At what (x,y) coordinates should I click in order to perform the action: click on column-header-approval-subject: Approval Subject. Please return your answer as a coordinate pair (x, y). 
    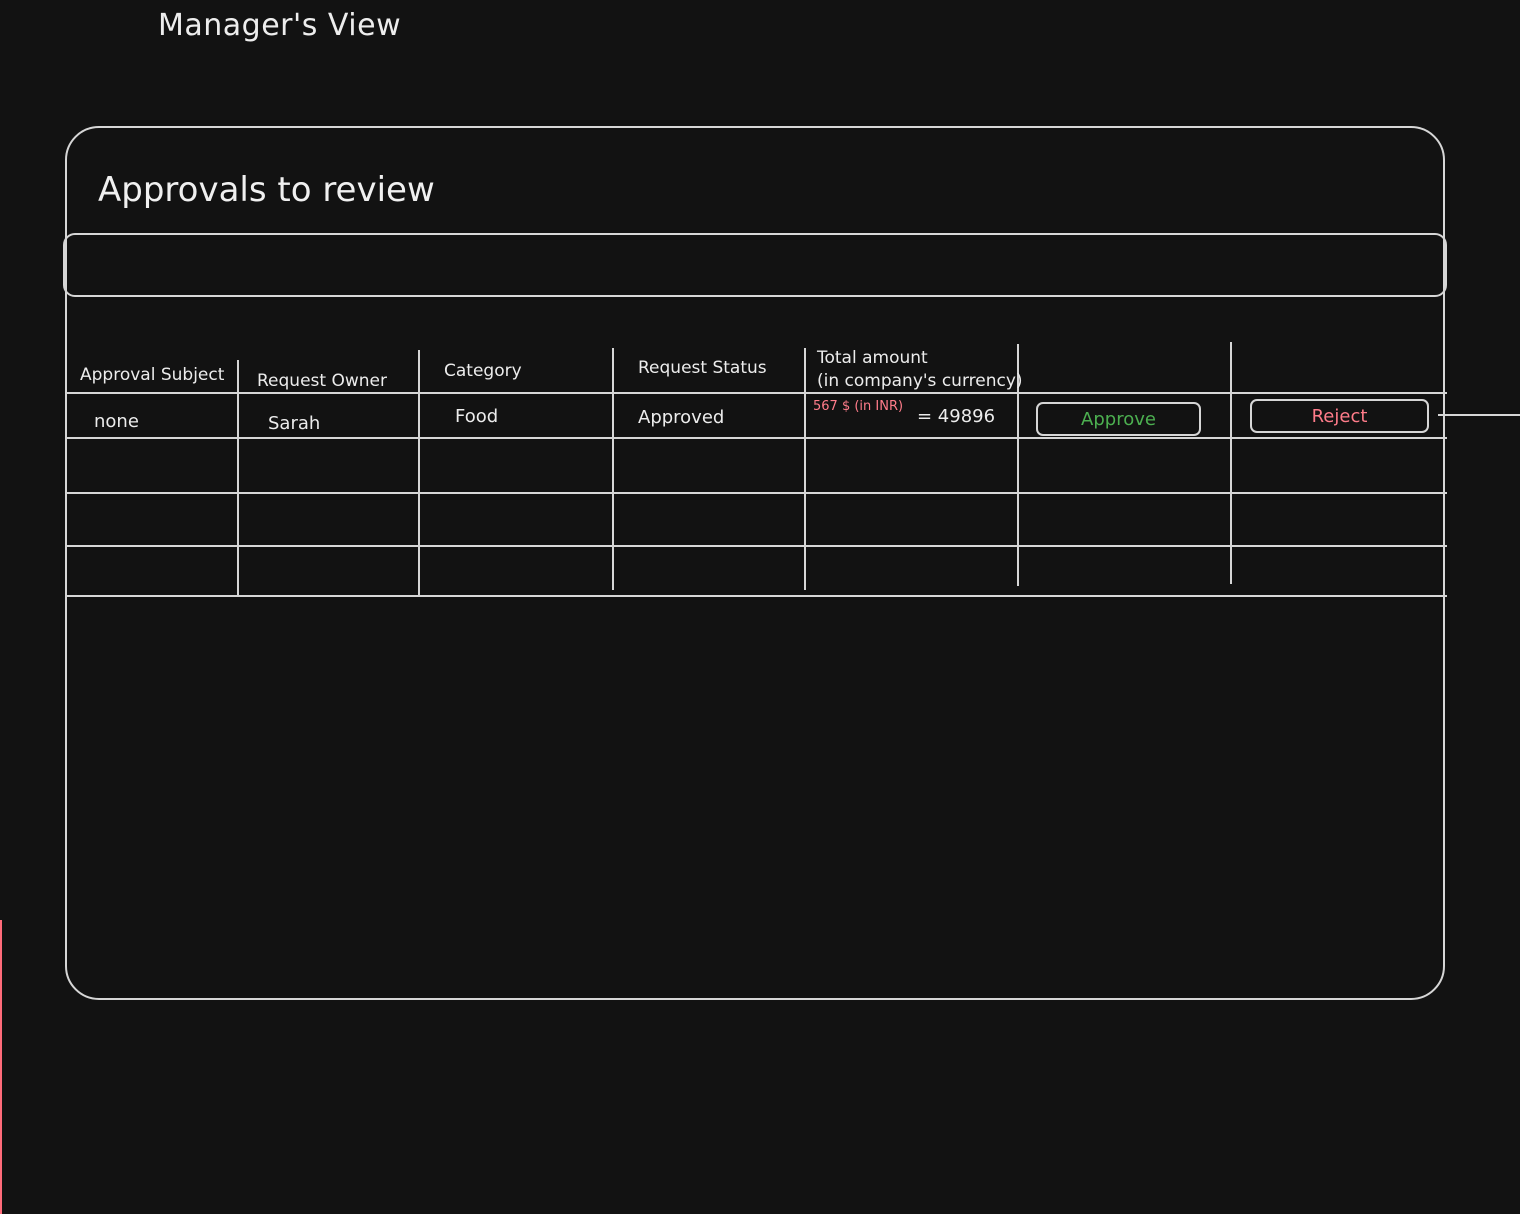
    Looking at the image, I should click on (152, 375).